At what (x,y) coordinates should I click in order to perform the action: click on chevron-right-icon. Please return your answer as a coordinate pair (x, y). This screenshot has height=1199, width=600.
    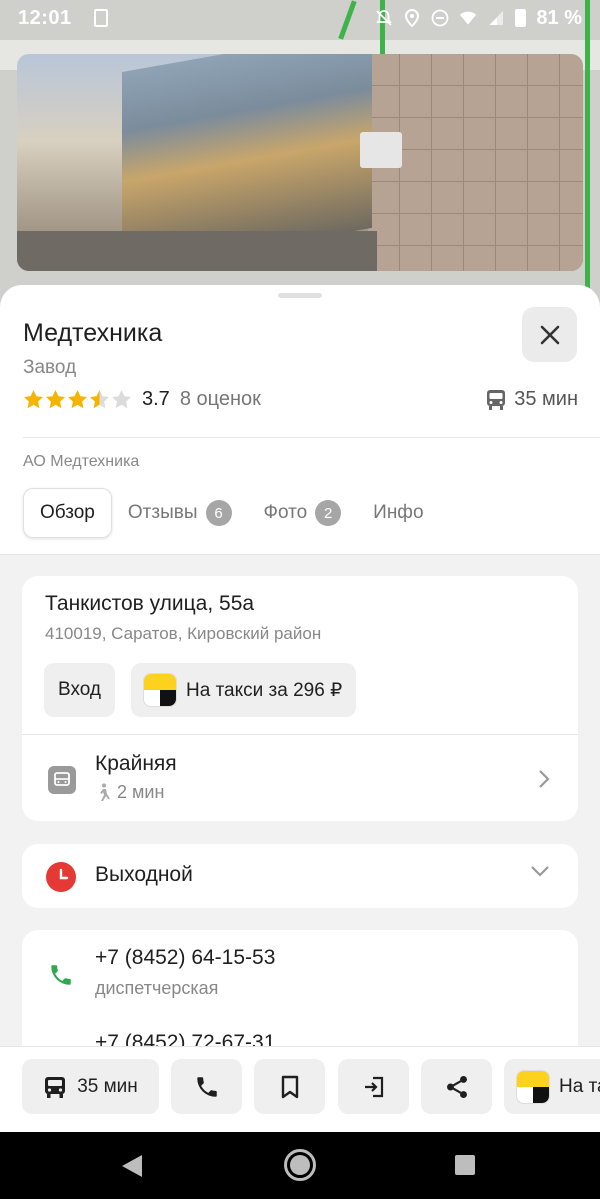
    Looking at the image, I should click on (544, 779).